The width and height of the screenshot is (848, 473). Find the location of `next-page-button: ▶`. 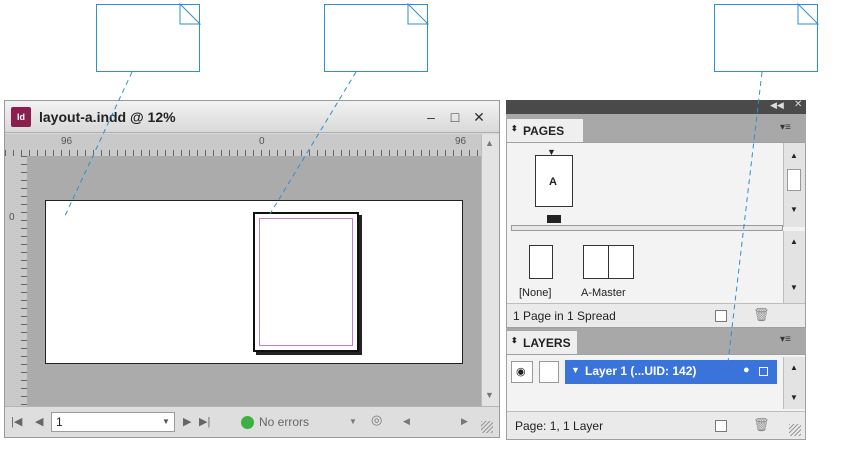

next-page-button: ▶ is located at coordinates (187, 421).